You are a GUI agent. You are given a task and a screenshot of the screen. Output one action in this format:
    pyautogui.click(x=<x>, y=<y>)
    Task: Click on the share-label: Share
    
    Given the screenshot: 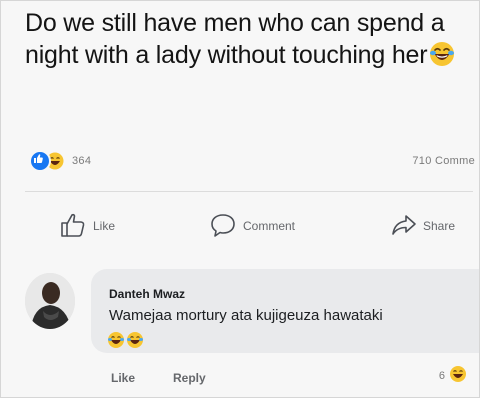 What is the action you would take?
    pyautogui.click(x=439, y=226)
    